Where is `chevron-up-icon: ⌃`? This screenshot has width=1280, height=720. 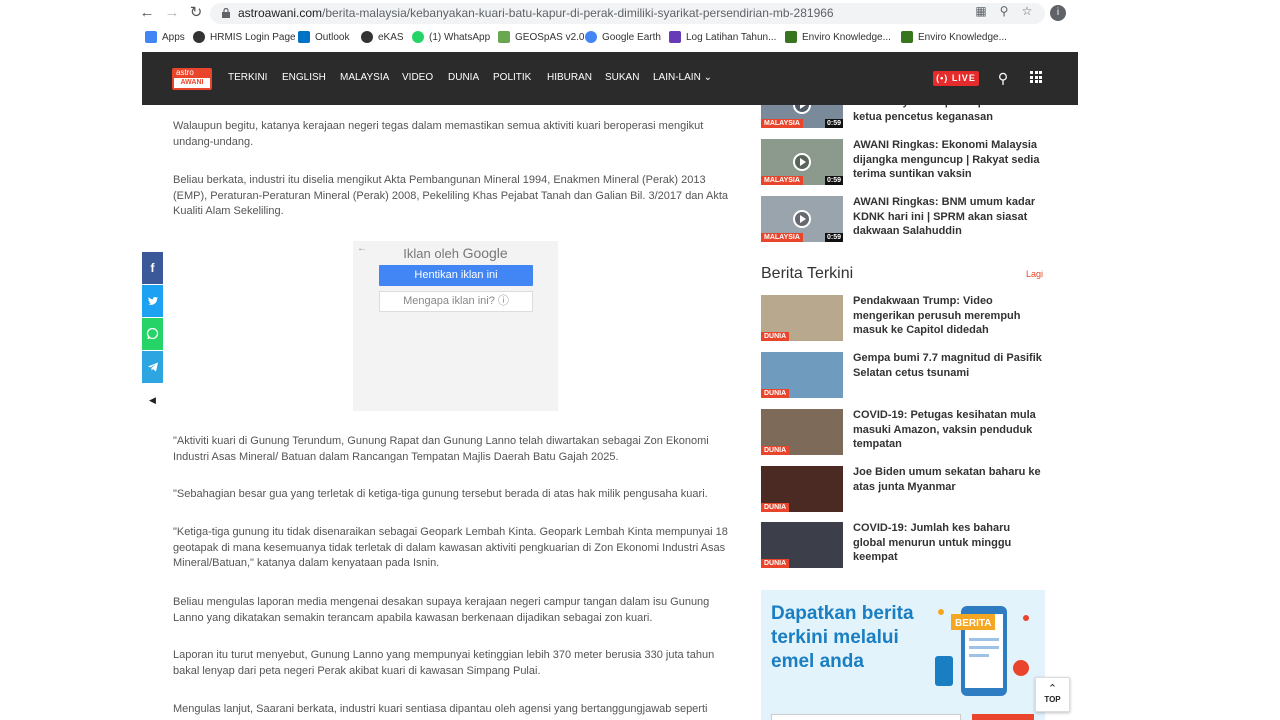 chevron-up-icon: ⌃ is located at coordinates (1052, 689).